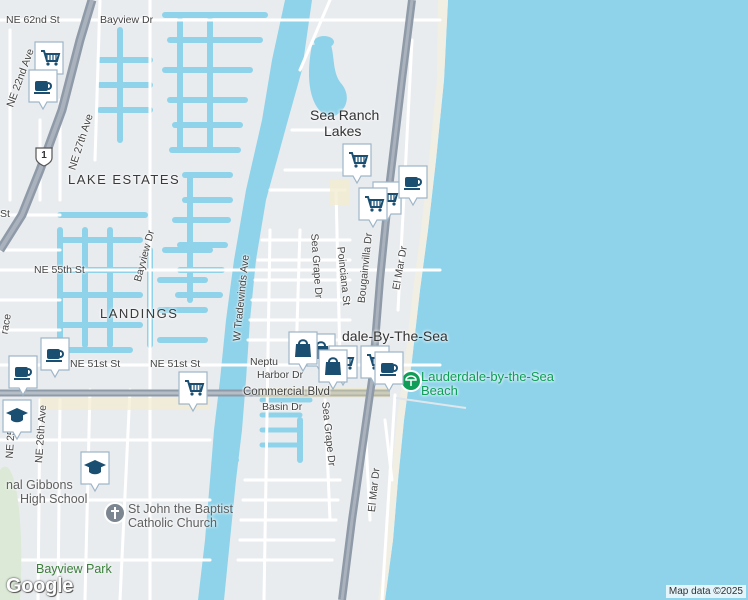 The image size is (748, 600). Describe the element at coordinates (33, 20) in the screenshot. I see `street-label-ne-62nd: NE 62nd St` at that location.